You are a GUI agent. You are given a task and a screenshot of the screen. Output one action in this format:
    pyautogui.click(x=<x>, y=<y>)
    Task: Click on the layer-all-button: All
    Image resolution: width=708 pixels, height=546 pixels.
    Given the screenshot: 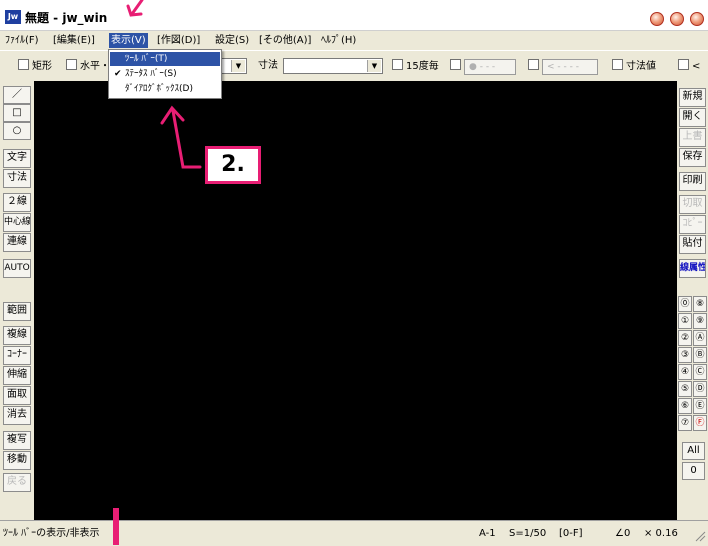 What is the action you would take?
    pyautogui.click(x=693, y=451)
    